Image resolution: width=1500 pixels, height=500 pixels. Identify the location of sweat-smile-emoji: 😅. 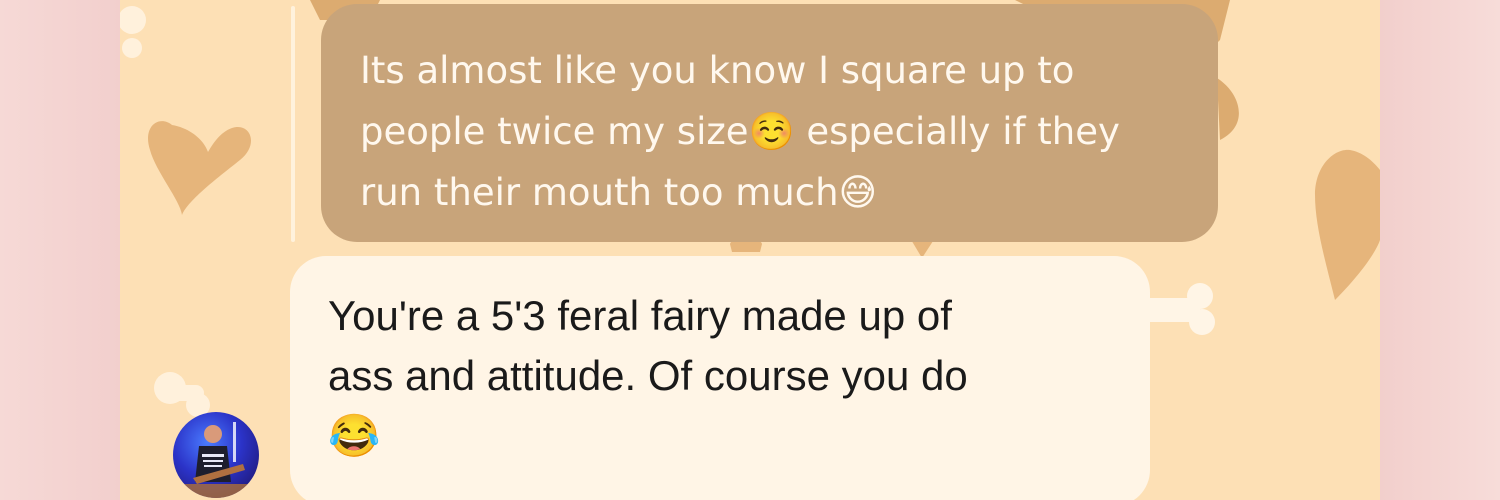
(858, 192).